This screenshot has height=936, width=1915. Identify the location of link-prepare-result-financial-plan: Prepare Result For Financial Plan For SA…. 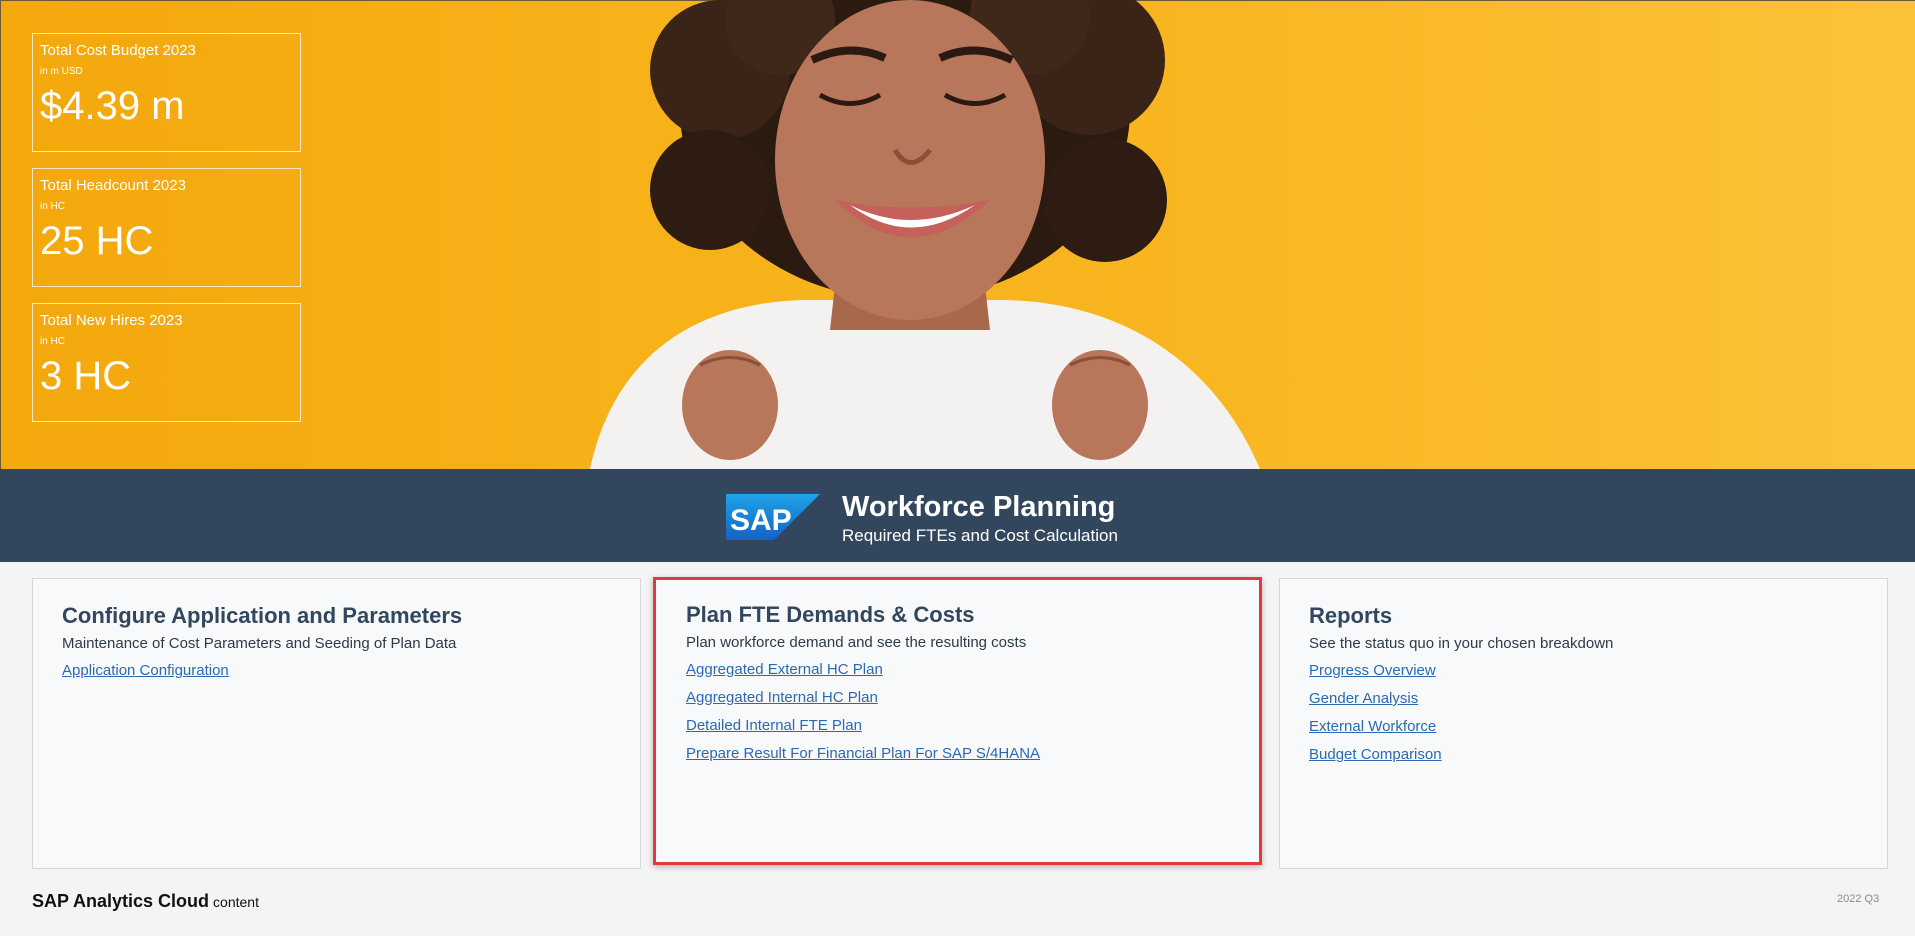
(957, 753).